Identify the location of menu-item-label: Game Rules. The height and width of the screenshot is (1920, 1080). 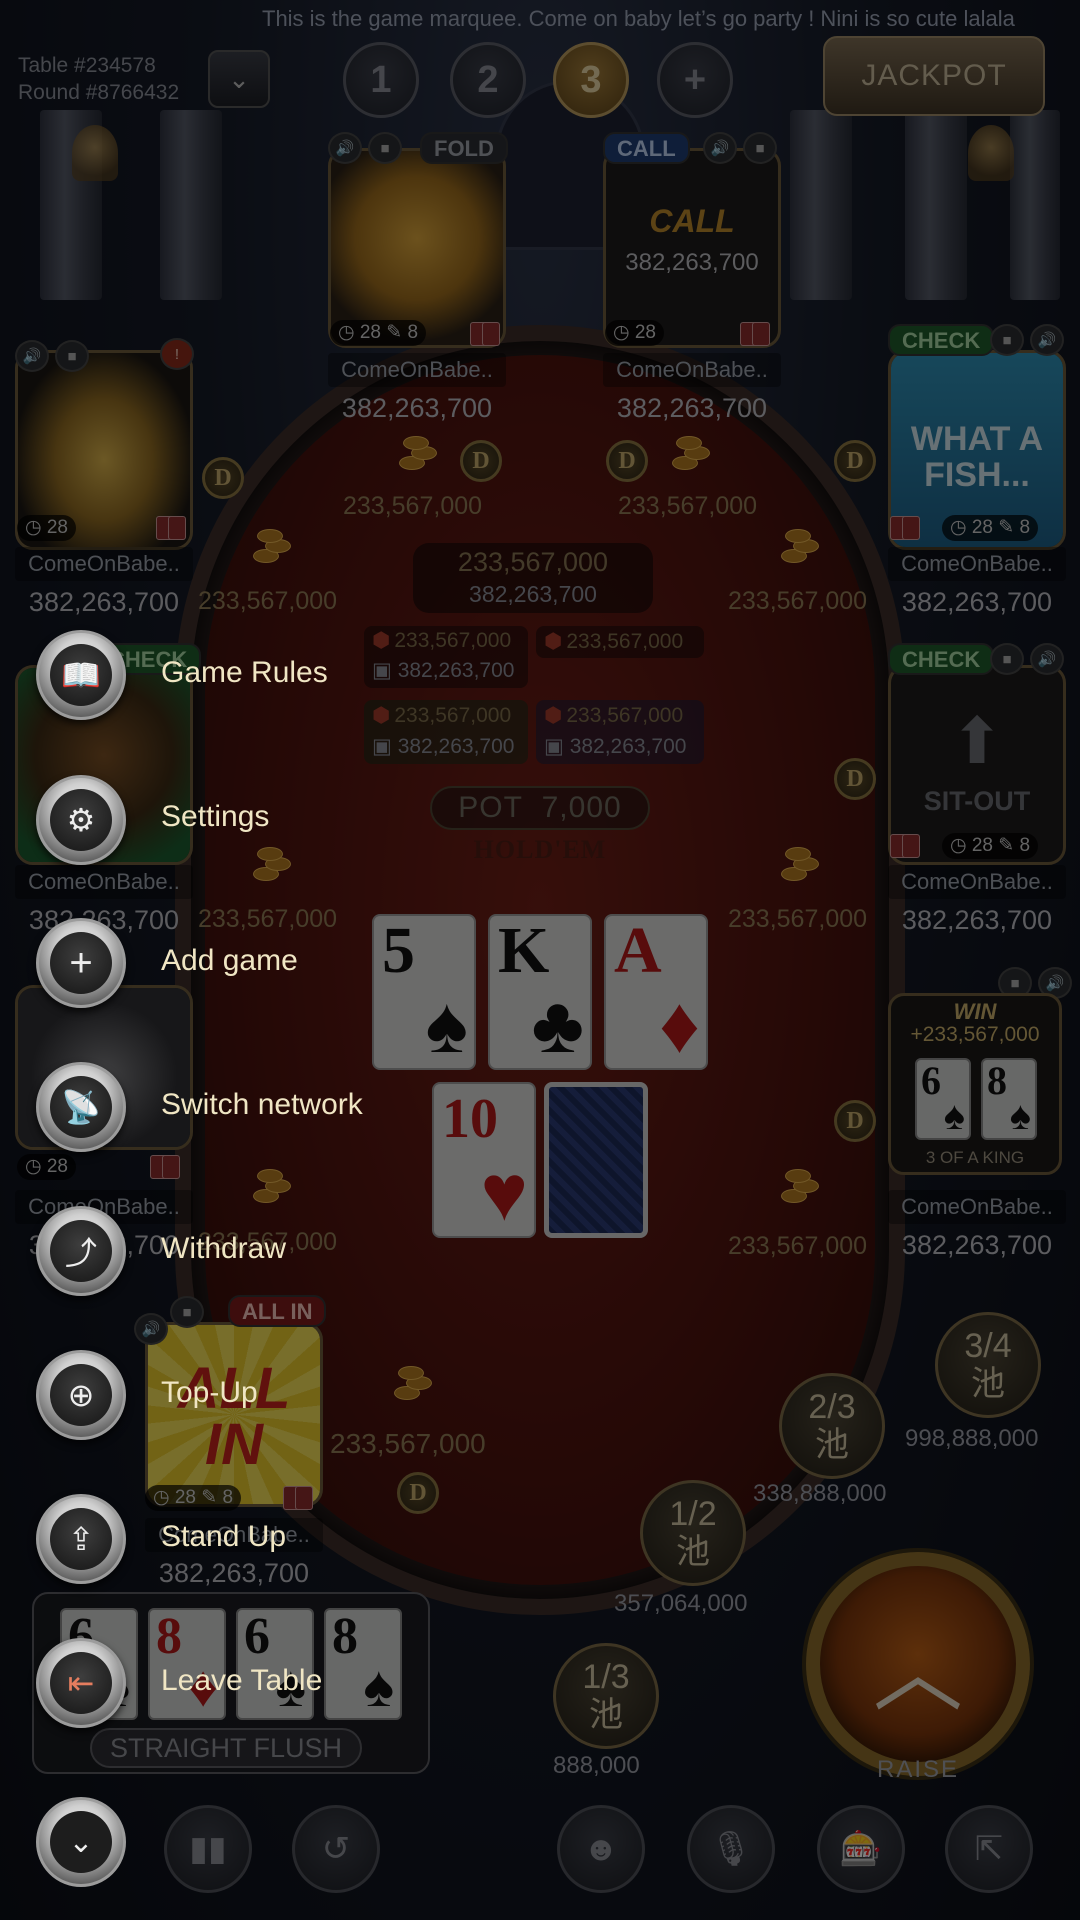
(244, 673).